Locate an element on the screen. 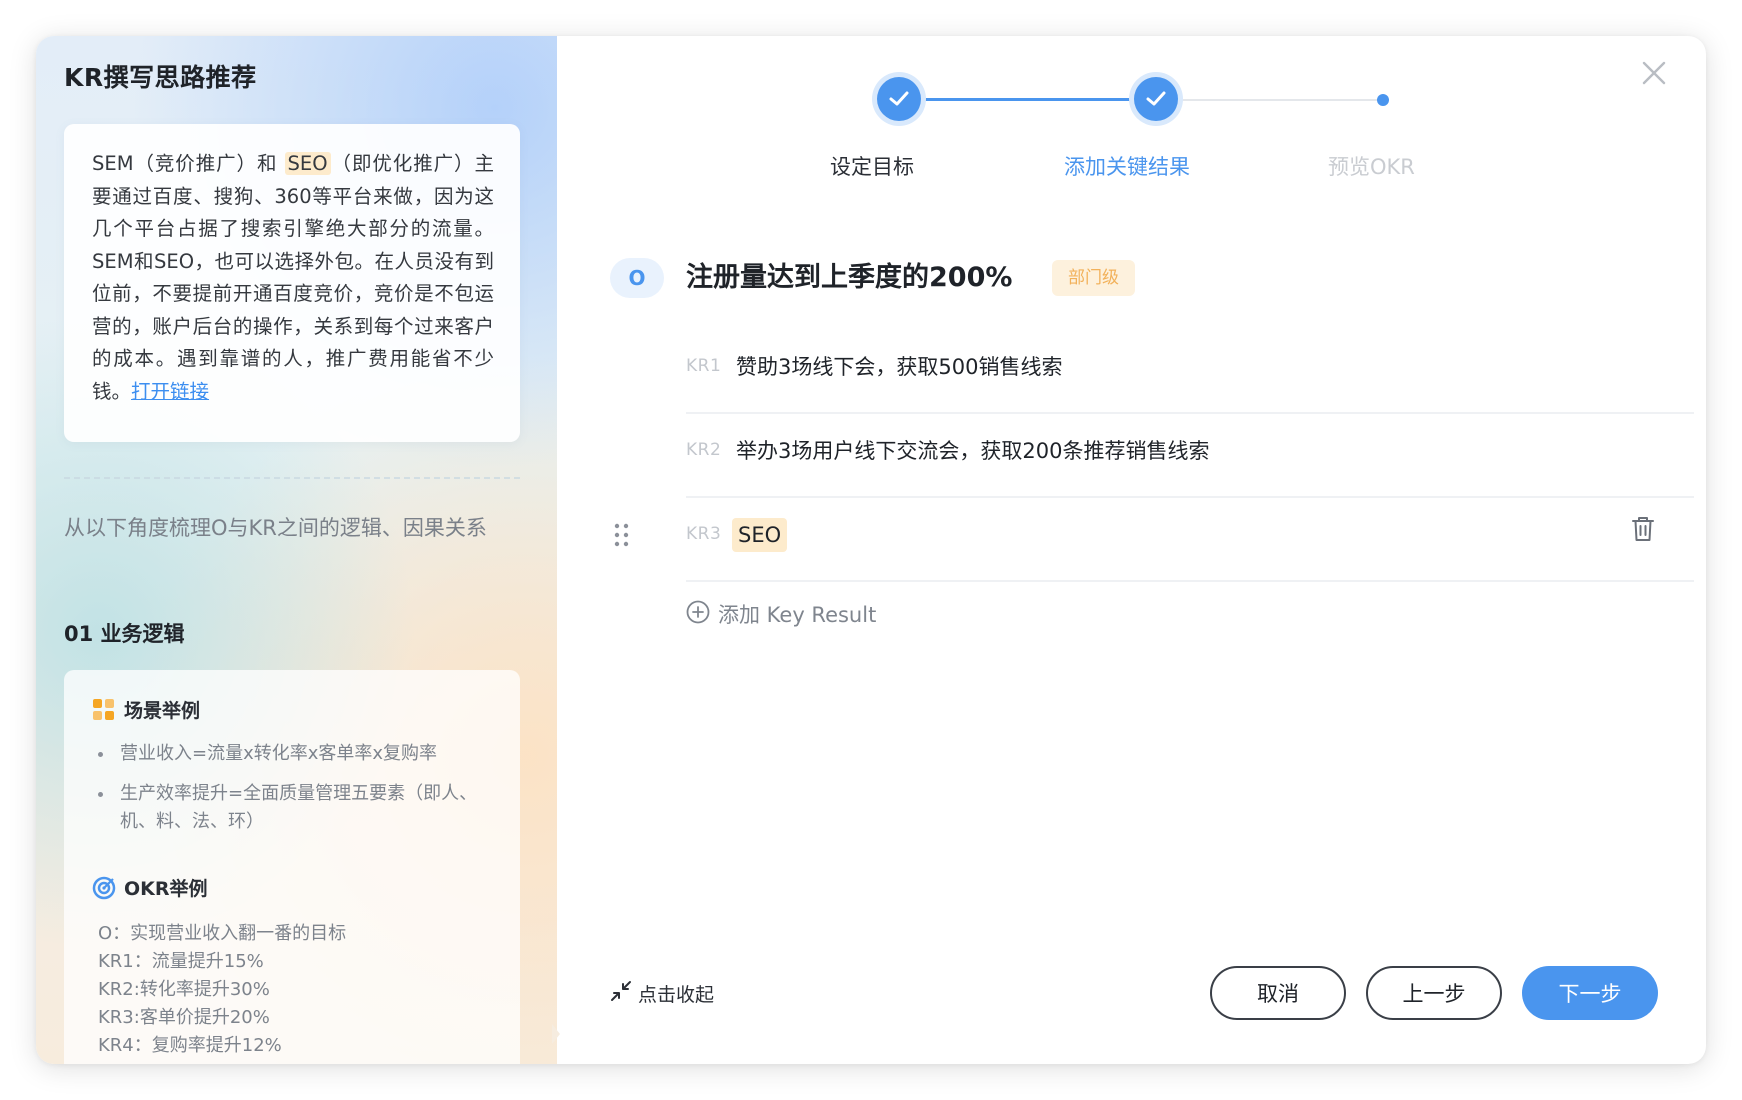  add-kr-label: 添加 Key Result is located at coordinates (797, 615).